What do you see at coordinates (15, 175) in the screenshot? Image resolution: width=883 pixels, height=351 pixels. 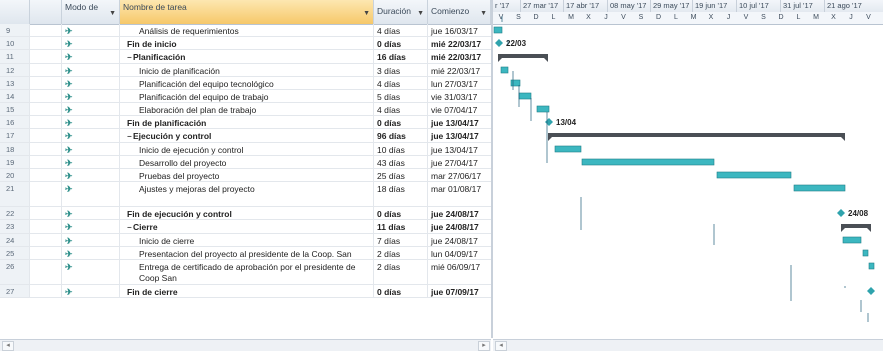 I see `row-number: 20` at bounding box center [15, 175].